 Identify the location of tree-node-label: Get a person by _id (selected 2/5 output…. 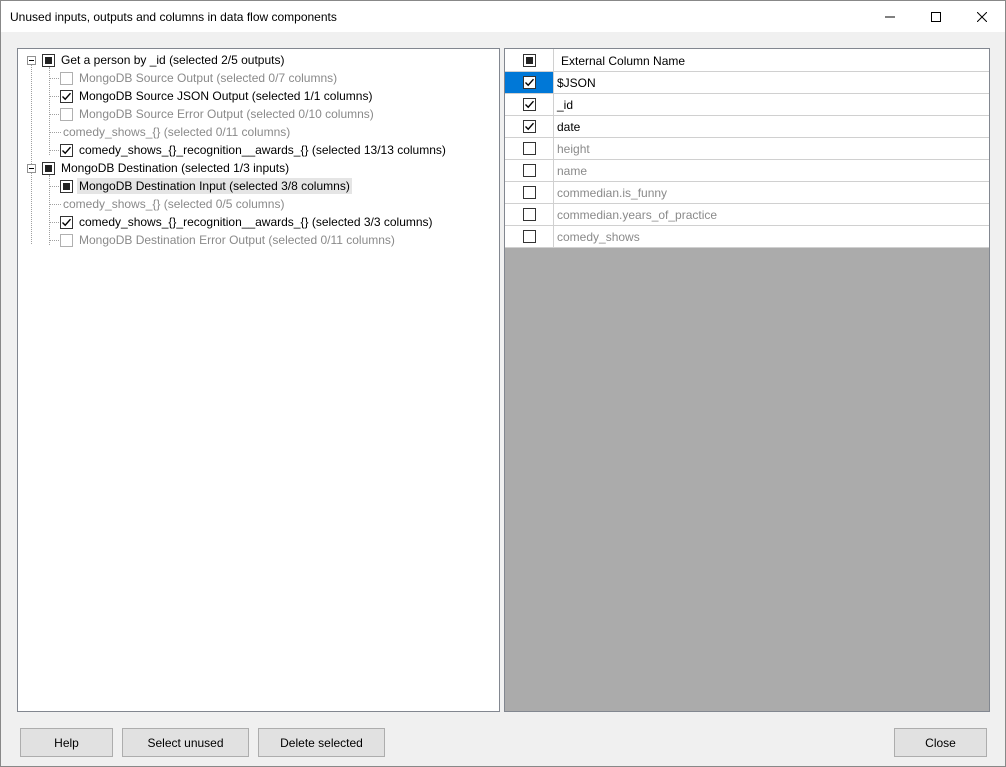
(173, 60).